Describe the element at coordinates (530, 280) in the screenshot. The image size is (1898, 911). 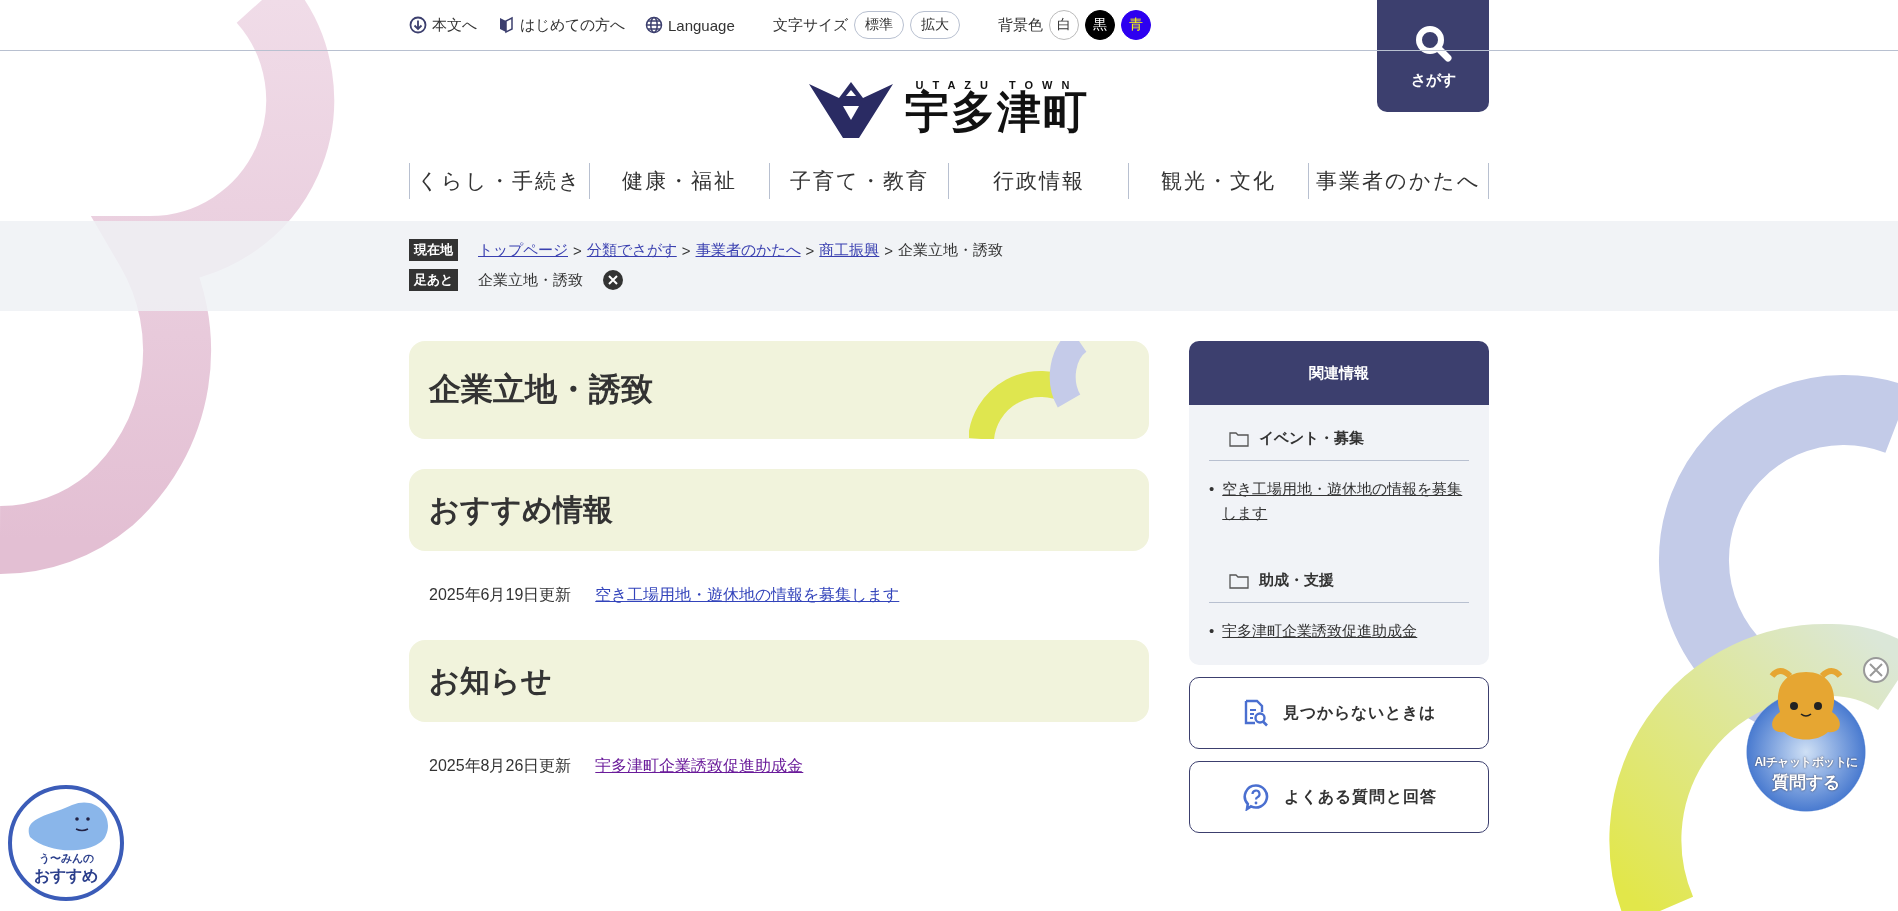
I see `footprint-item: 企業立地・誘致` at that location.